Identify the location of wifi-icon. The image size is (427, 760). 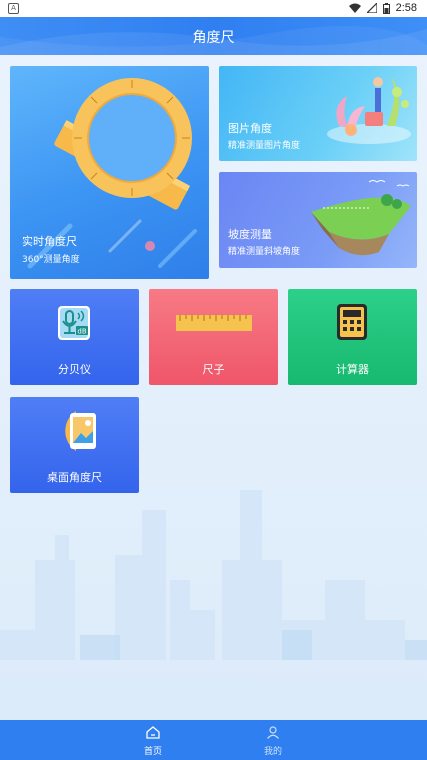
(354, 8).